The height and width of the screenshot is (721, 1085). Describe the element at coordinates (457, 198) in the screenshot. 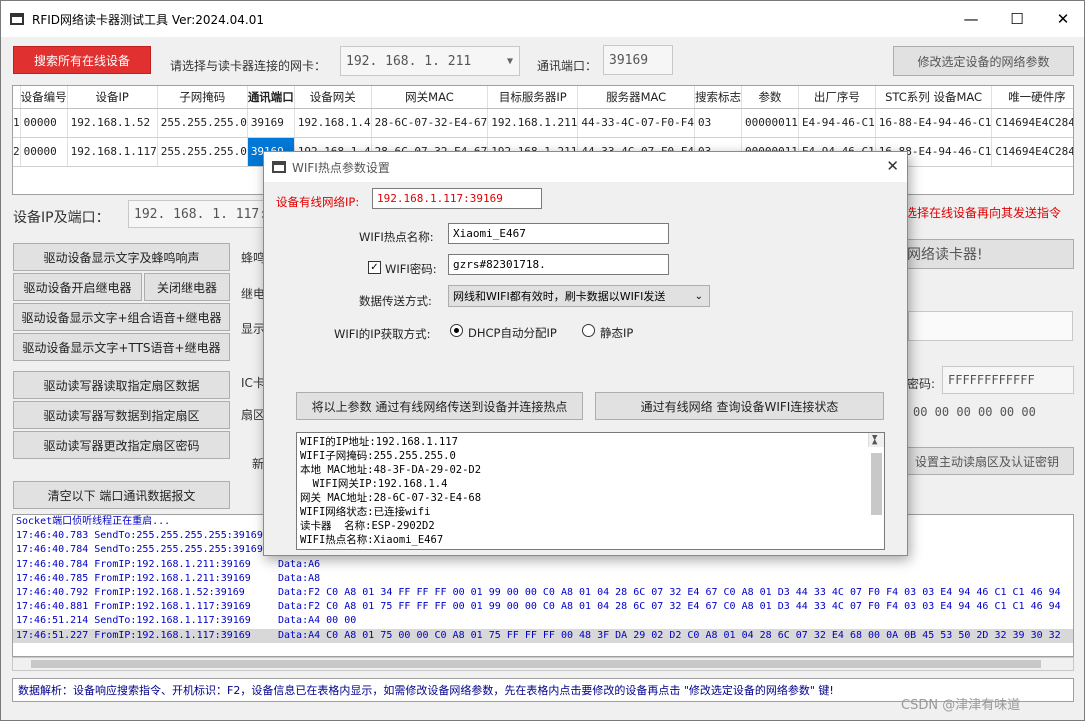

I see `wired-ip-field: 192.168.1.117:39169` at that location.